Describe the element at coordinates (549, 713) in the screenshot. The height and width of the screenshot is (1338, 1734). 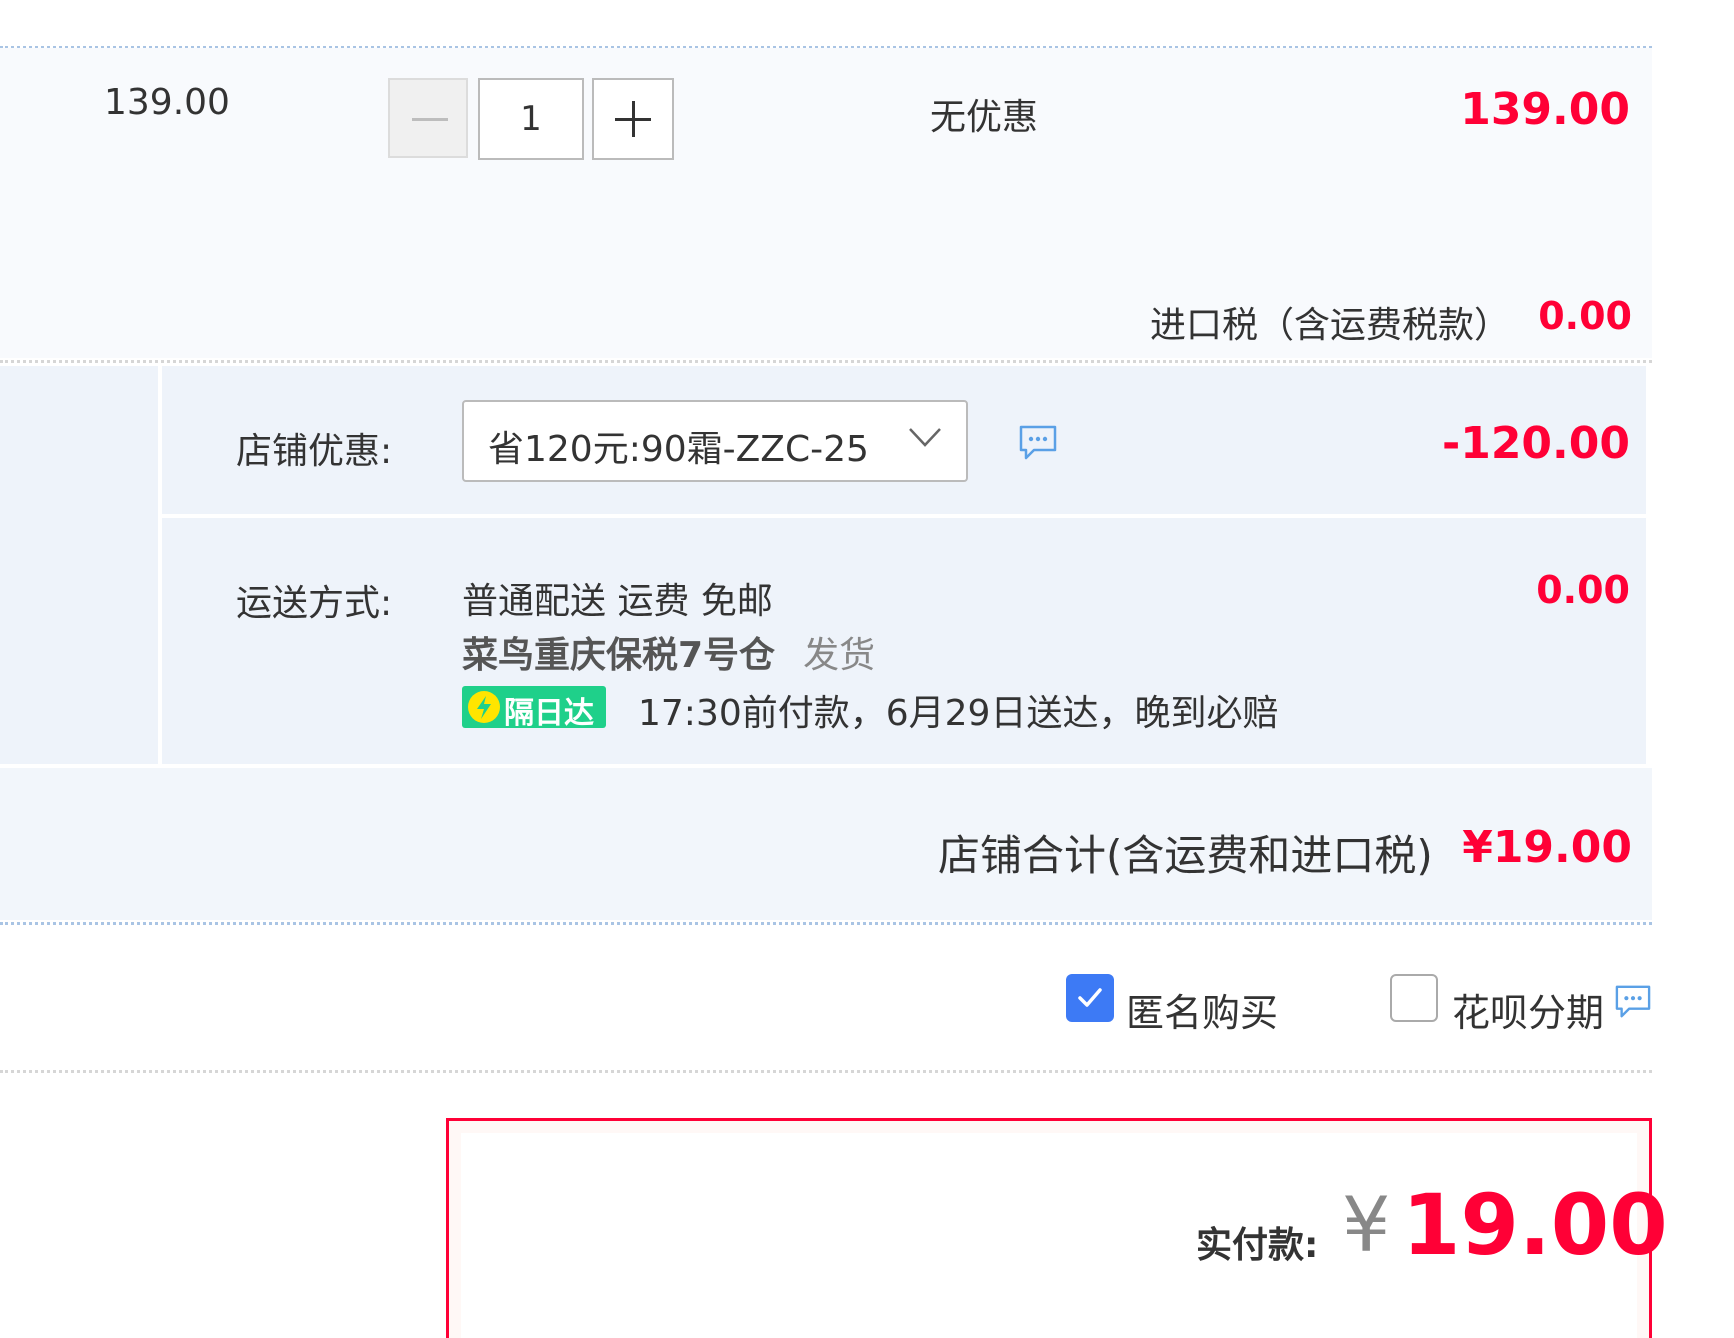
I see `next-day-badge-label: 隔日达` at that location.